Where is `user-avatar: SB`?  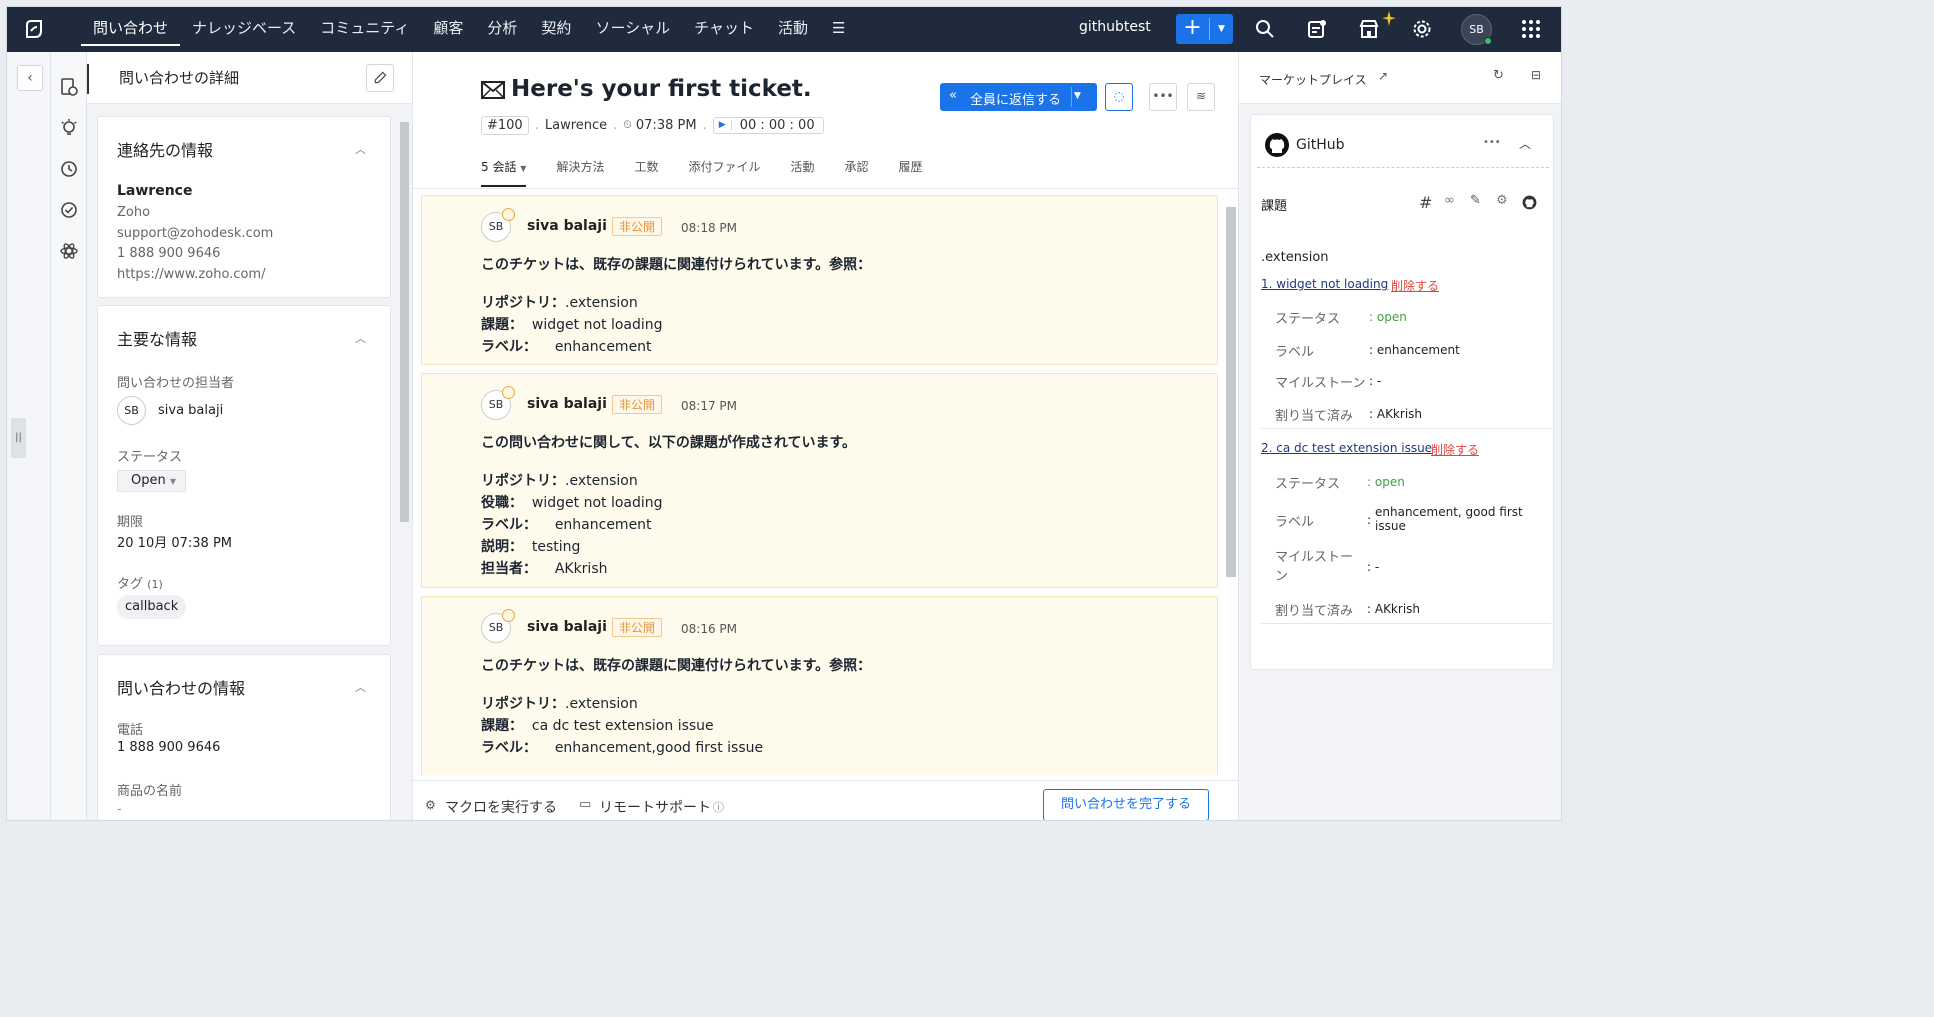
user-avatar: SB is located at coordinates (1476, 29).